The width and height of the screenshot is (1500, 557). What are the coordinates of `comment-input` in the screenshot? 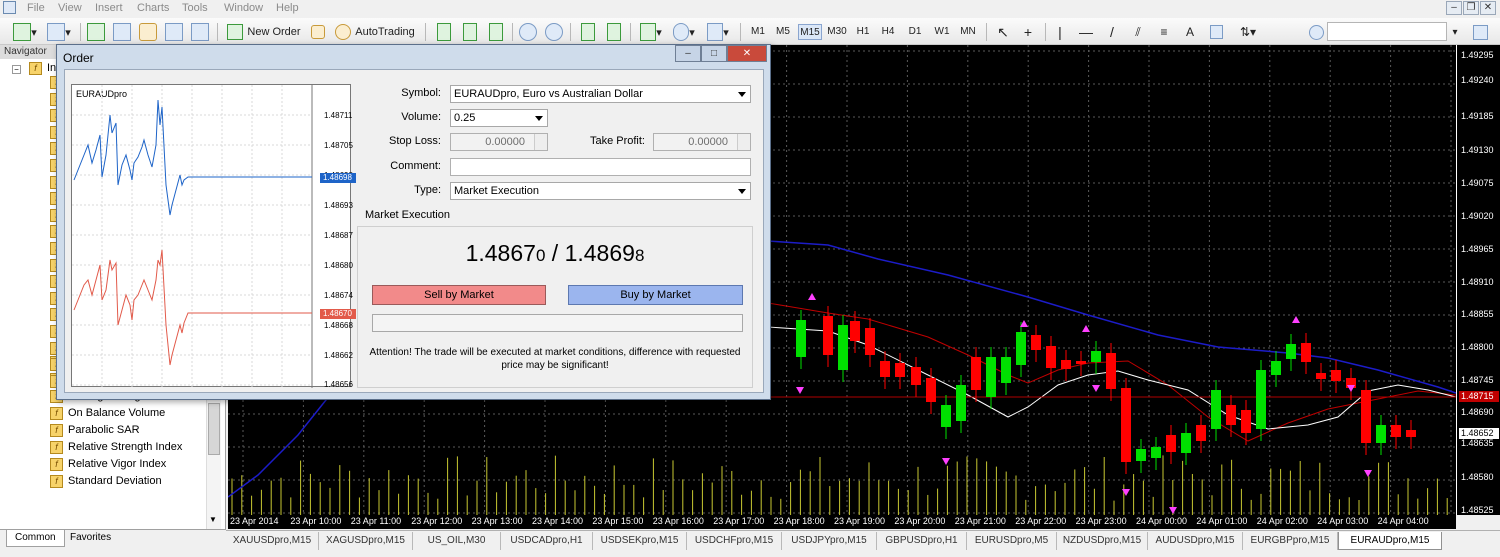 It's located at (600, 167).